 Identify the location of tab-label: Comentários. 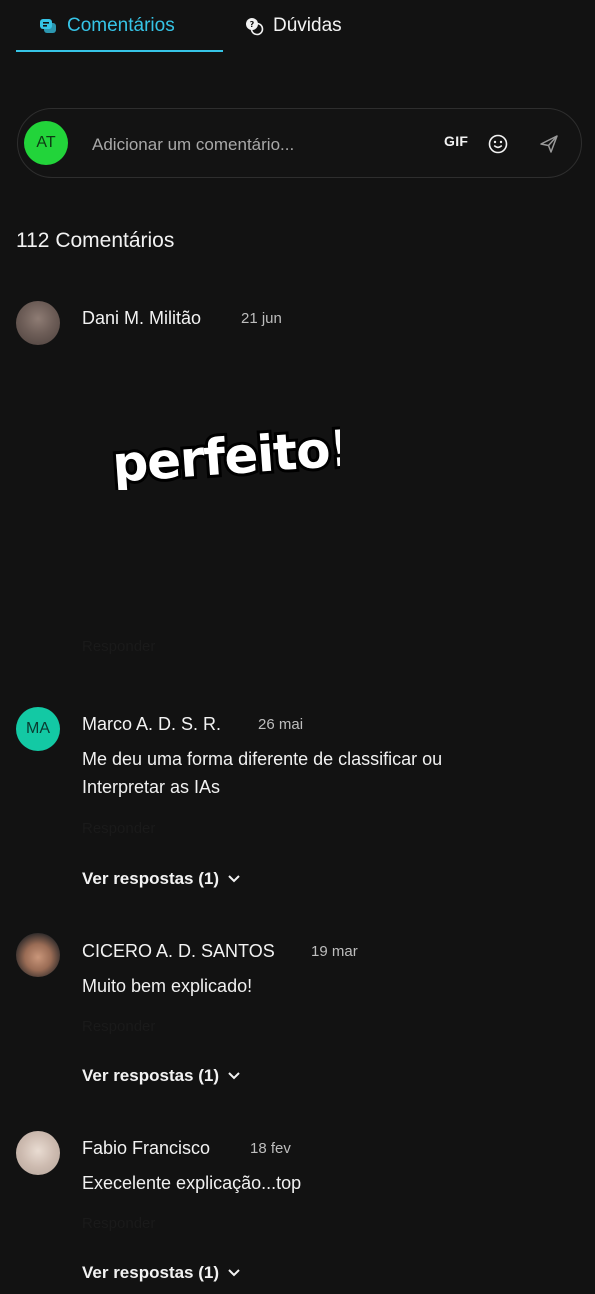
(121, 25).